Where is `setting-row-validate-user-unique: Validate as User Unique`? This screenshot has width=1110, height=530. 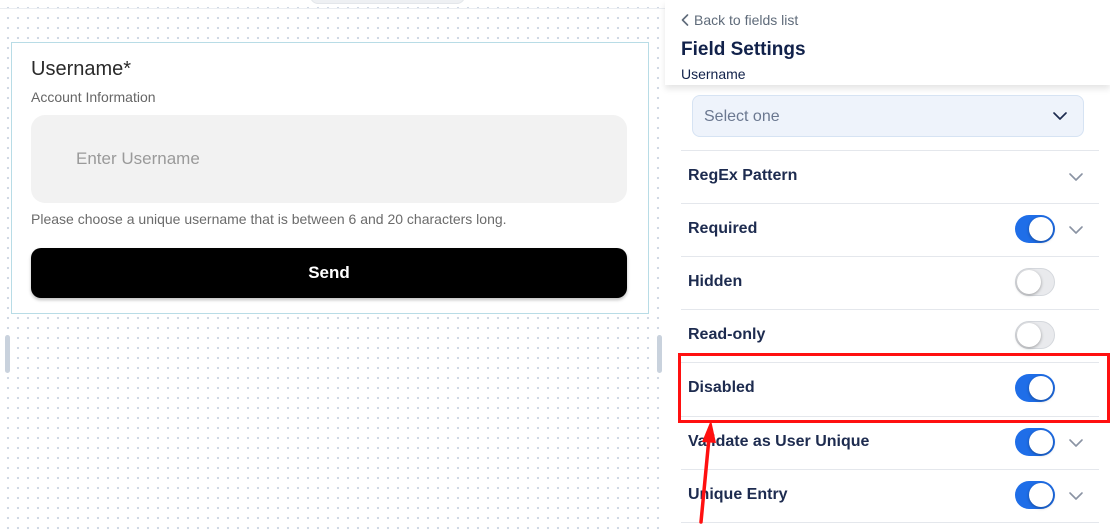 setting-row-validate-user-unique: Validate as User Unique is located at coordinates (890, 442).